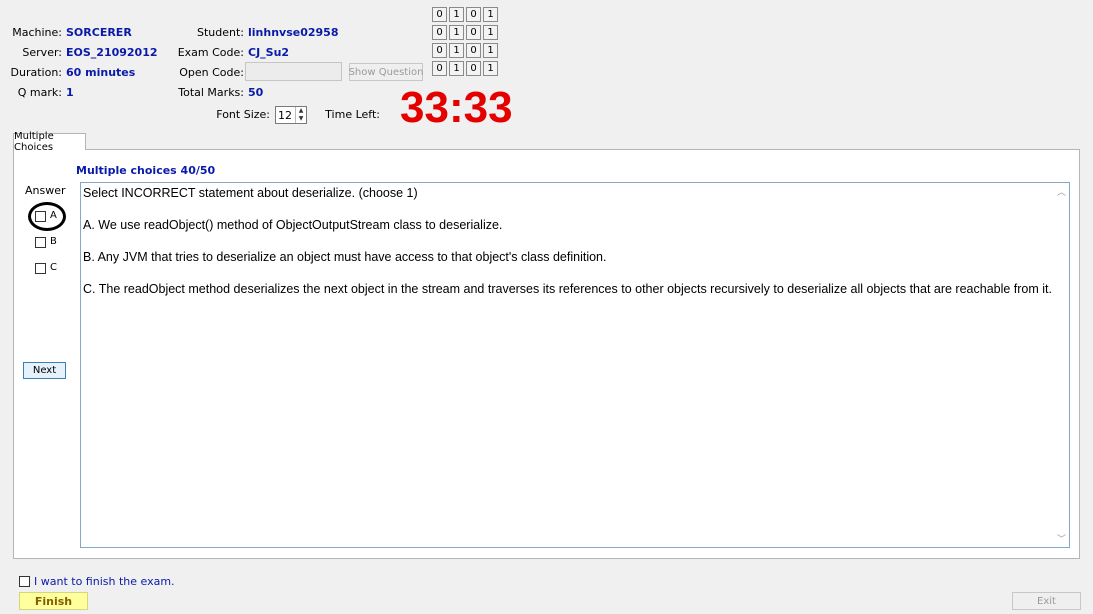  Describe the element at coordinates (211, 72) in the screenshot. I see `open-code-label: Open Code:` at that location.